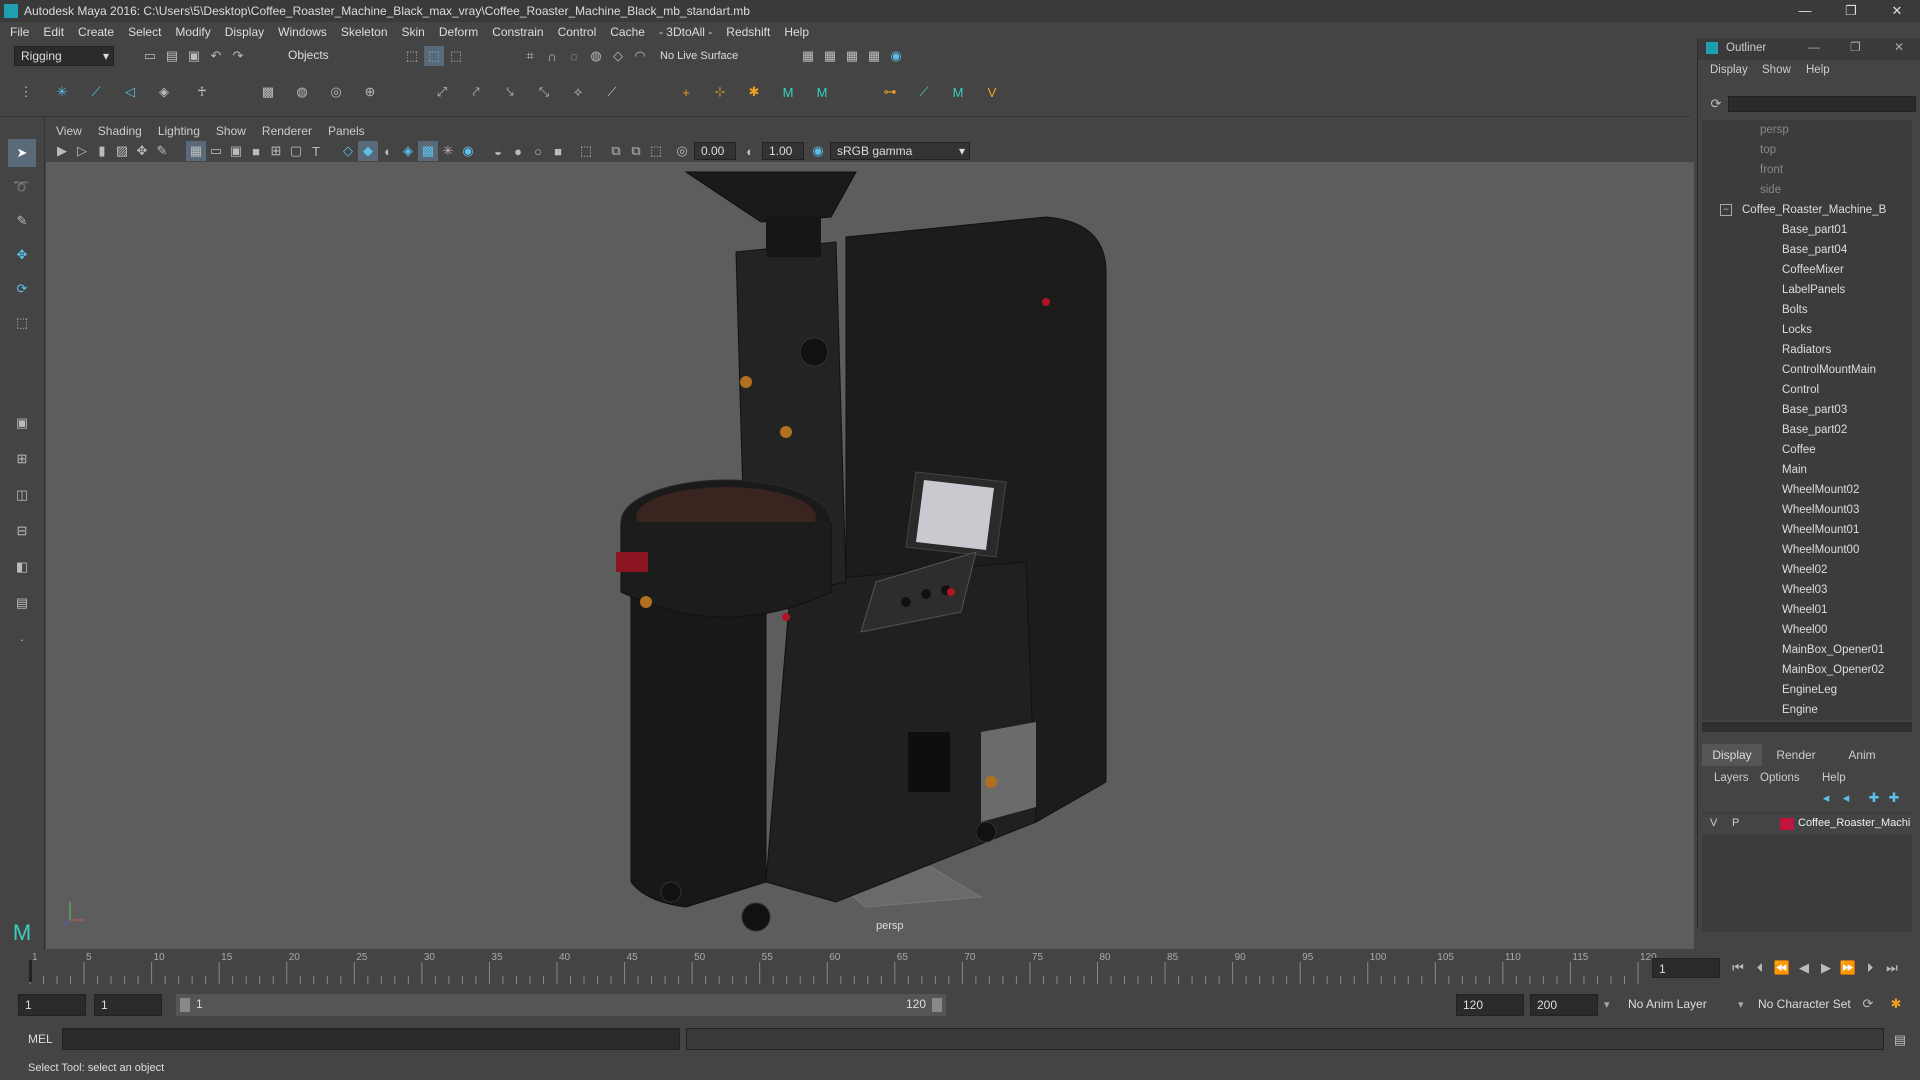 Image resolution: width=1920 pixels, height=1080 pixels. What do you see at coordinates (1713, 823) in the screenshot?
I see `layer-visibility-toggle: V` at bounding box center [1713, 823].